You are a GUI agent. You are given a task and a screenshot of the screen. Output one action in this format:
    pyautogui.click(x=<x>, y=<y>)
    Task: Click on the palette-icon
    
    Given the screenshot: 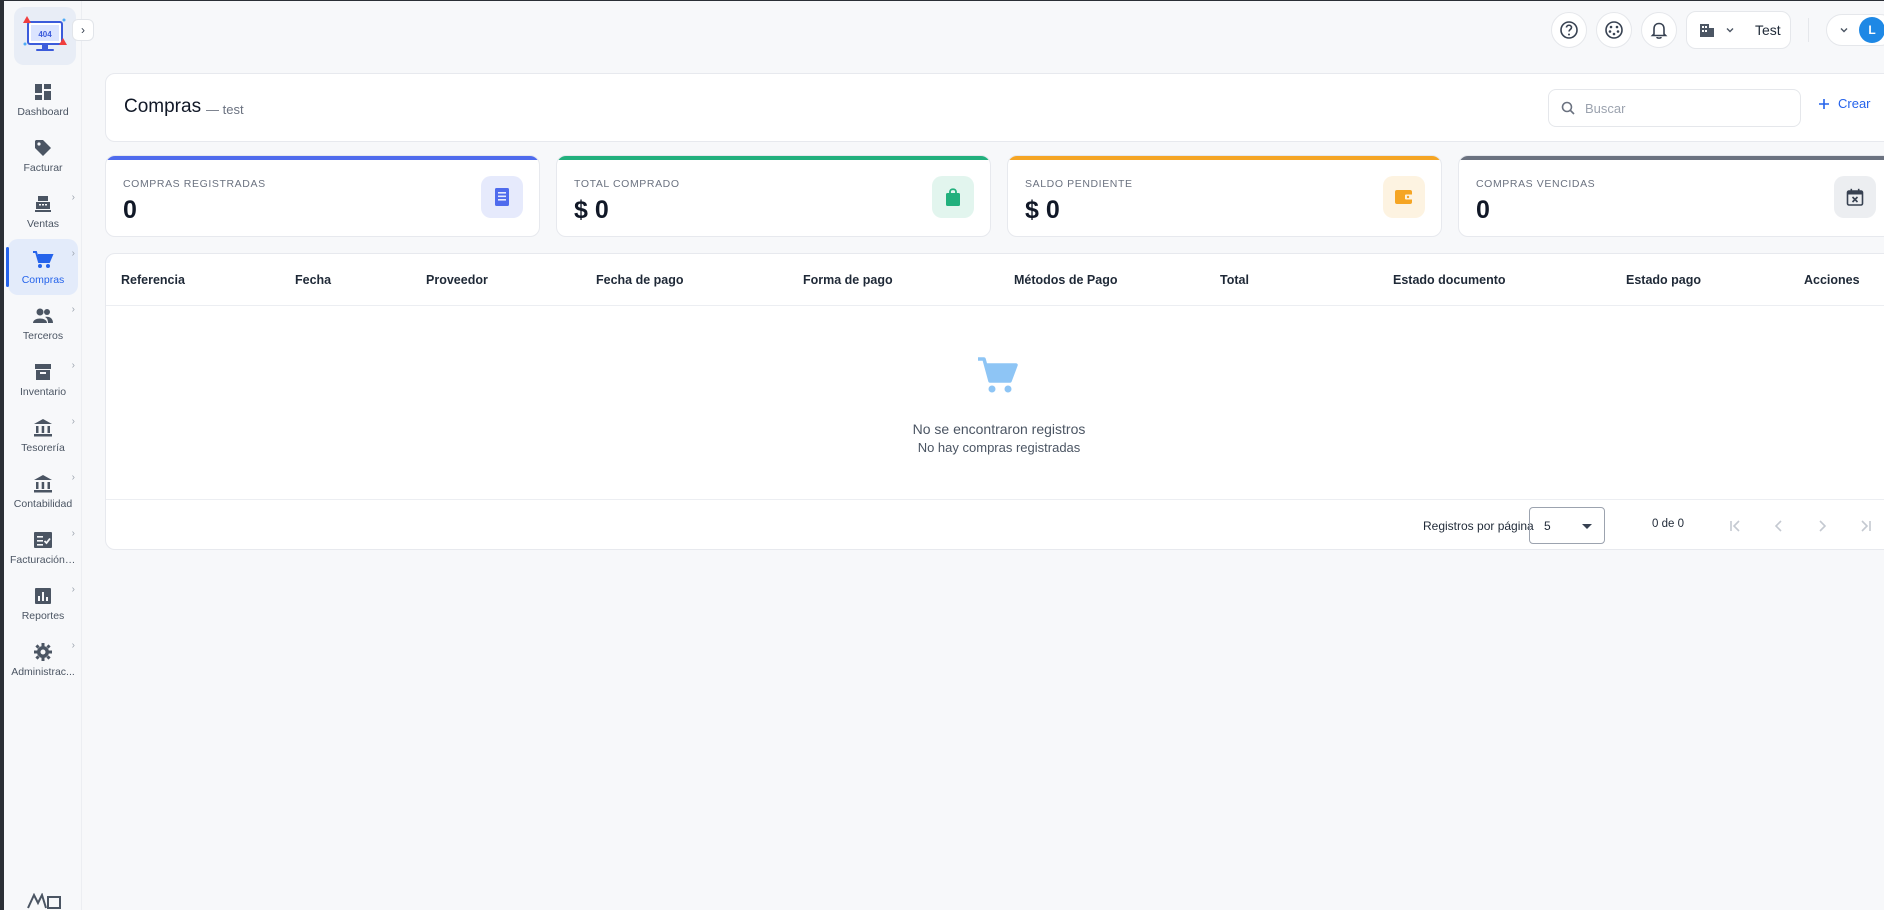 What is the action you would take?
    pyautogui.click(x=1614, y=30)
    